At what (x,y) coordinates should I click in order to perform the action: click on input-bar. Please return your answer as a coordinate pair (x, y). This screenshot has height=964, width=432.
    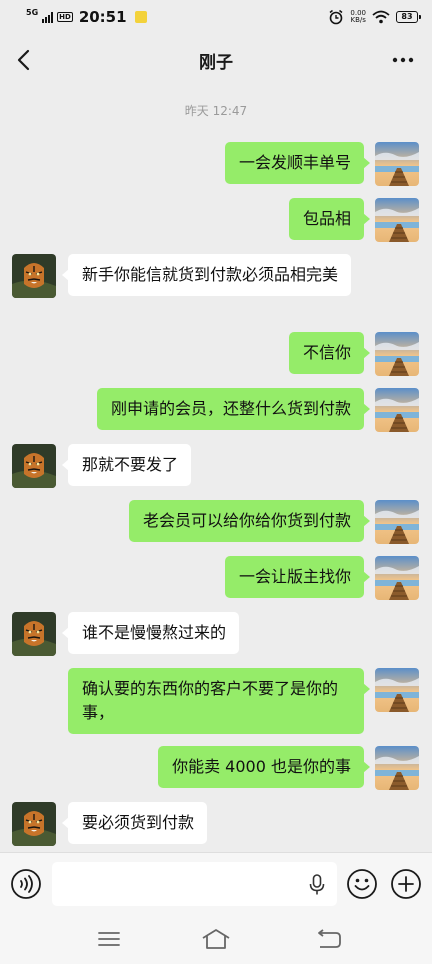
    Looking at the image, I should click on (216, 883).